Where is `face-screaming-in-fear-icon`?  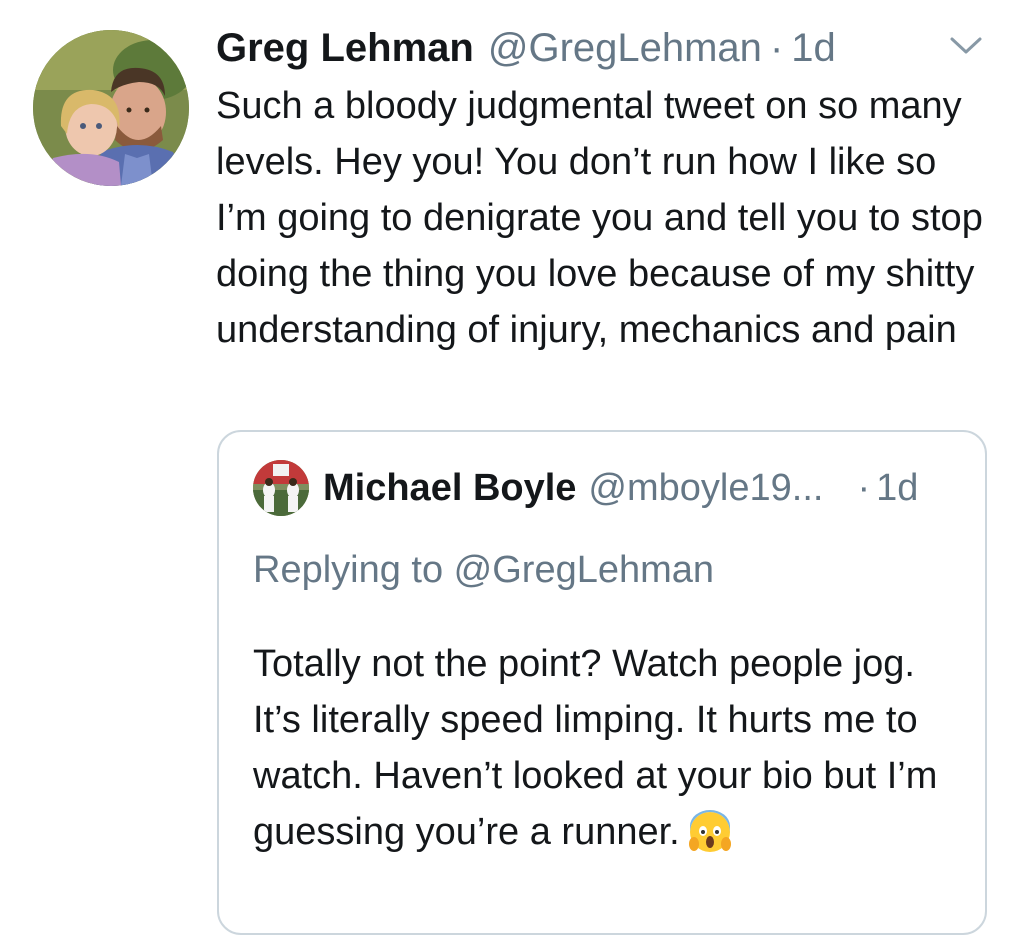
face-screaming-in-fear-icon is located at coordinates (710, 840).